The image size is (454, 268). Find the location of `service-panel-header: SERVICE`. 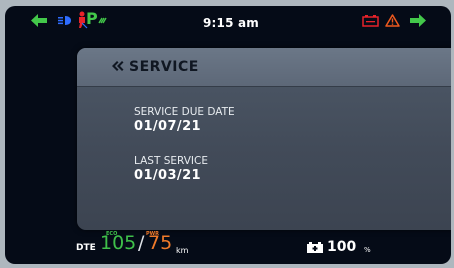

service-panel-header: SERVICE is located at coordinates (264, 67).